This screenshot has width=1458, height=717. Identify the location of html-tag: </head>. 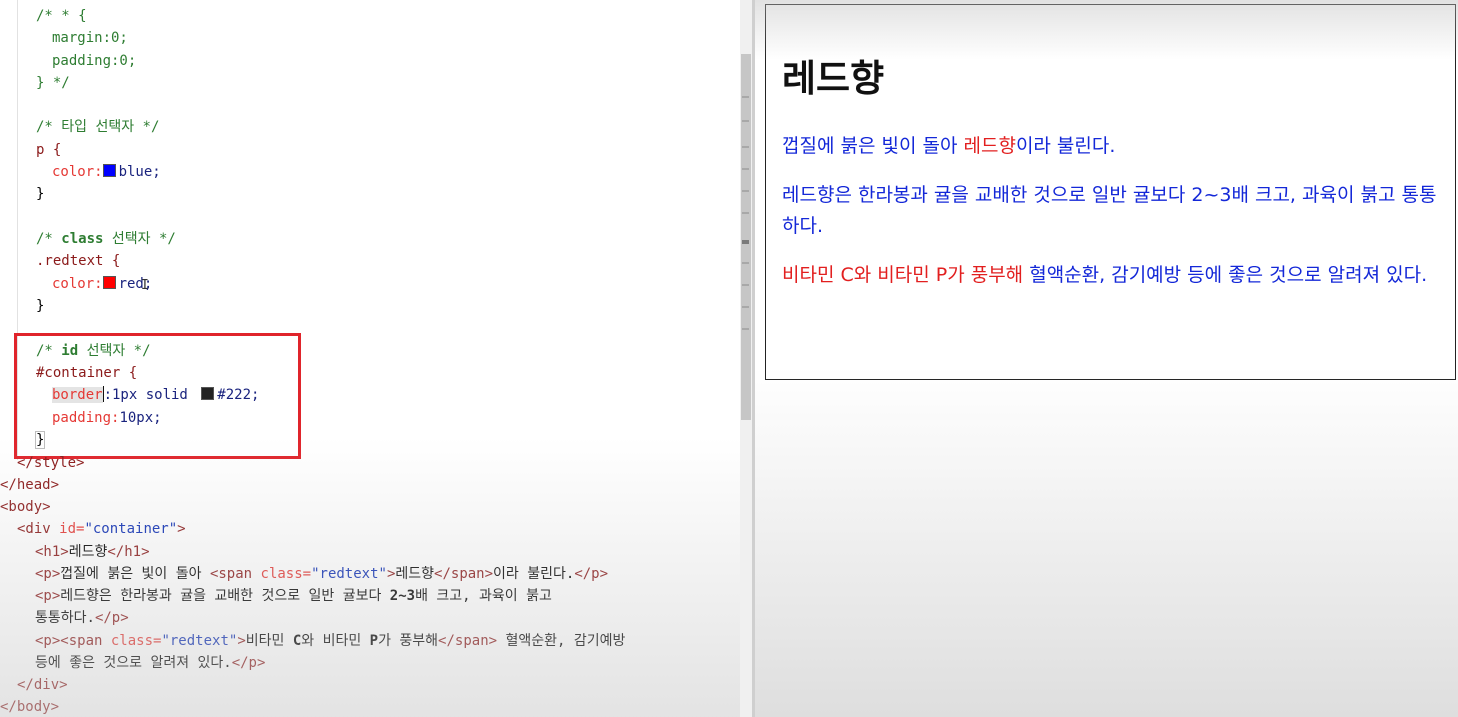
(30, 485).